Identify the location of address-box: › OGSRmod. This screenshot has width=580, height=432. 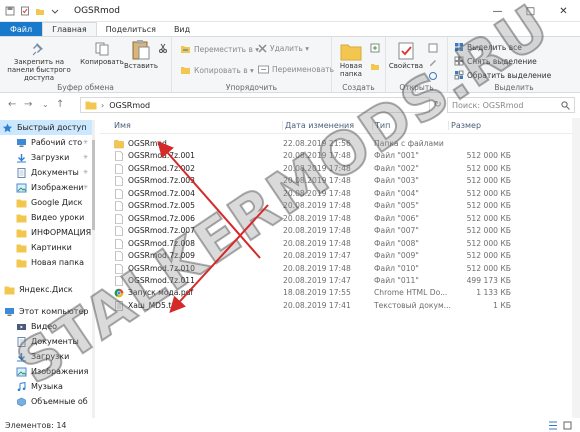
(255, 105).